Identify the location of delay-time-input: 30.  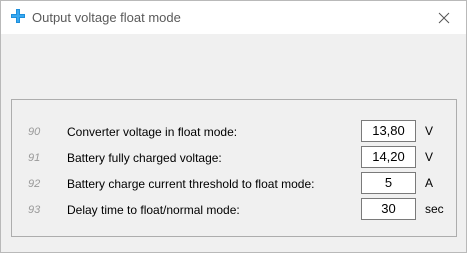
(388, 209).